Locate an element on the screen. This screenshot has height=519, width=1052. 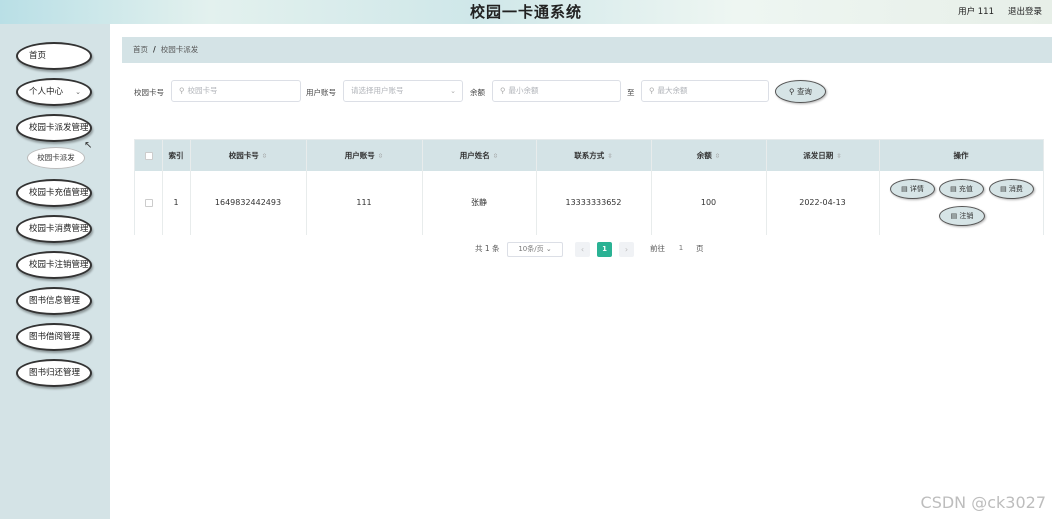
recharge-icon: ▤ is located at coordinates (954, 189).